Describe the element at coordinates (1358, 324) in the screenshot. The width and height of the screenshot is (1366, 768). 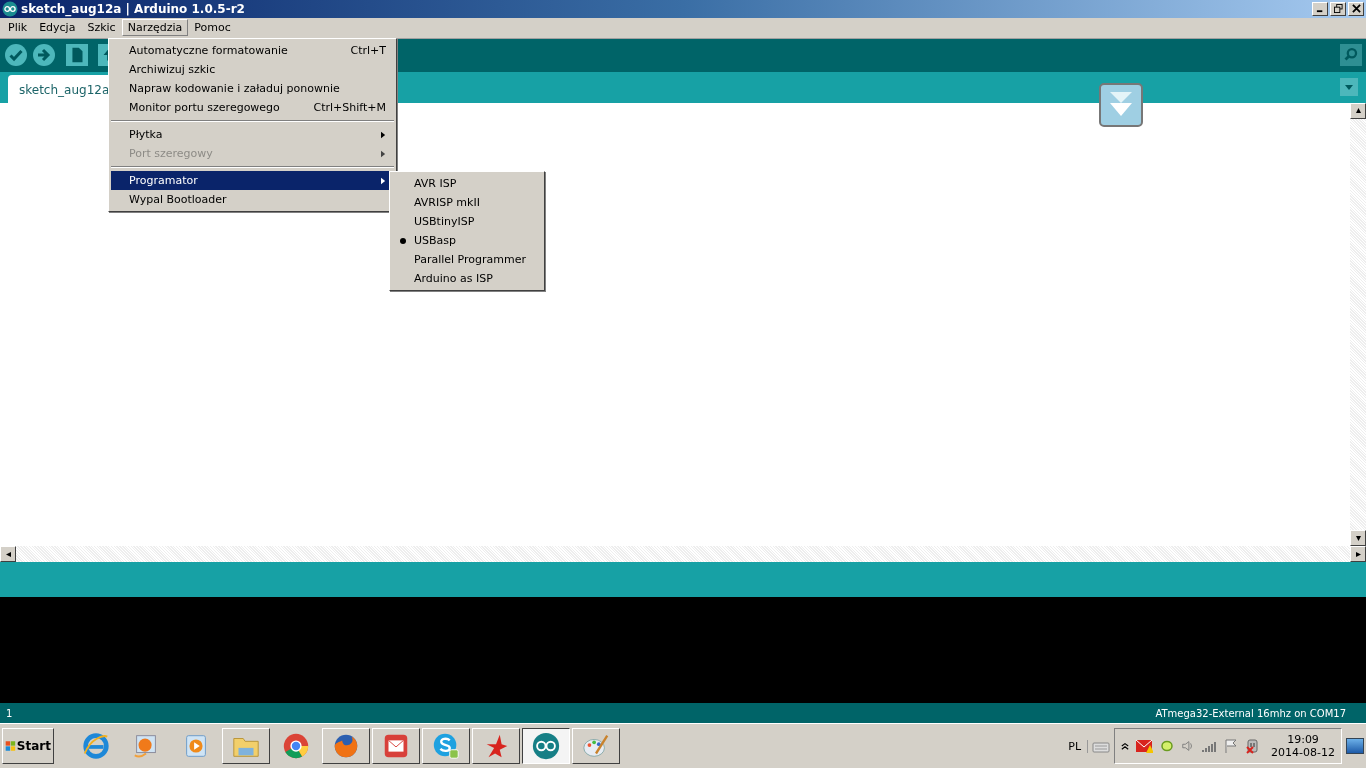
I see `vertical-scrollbar` at that location.